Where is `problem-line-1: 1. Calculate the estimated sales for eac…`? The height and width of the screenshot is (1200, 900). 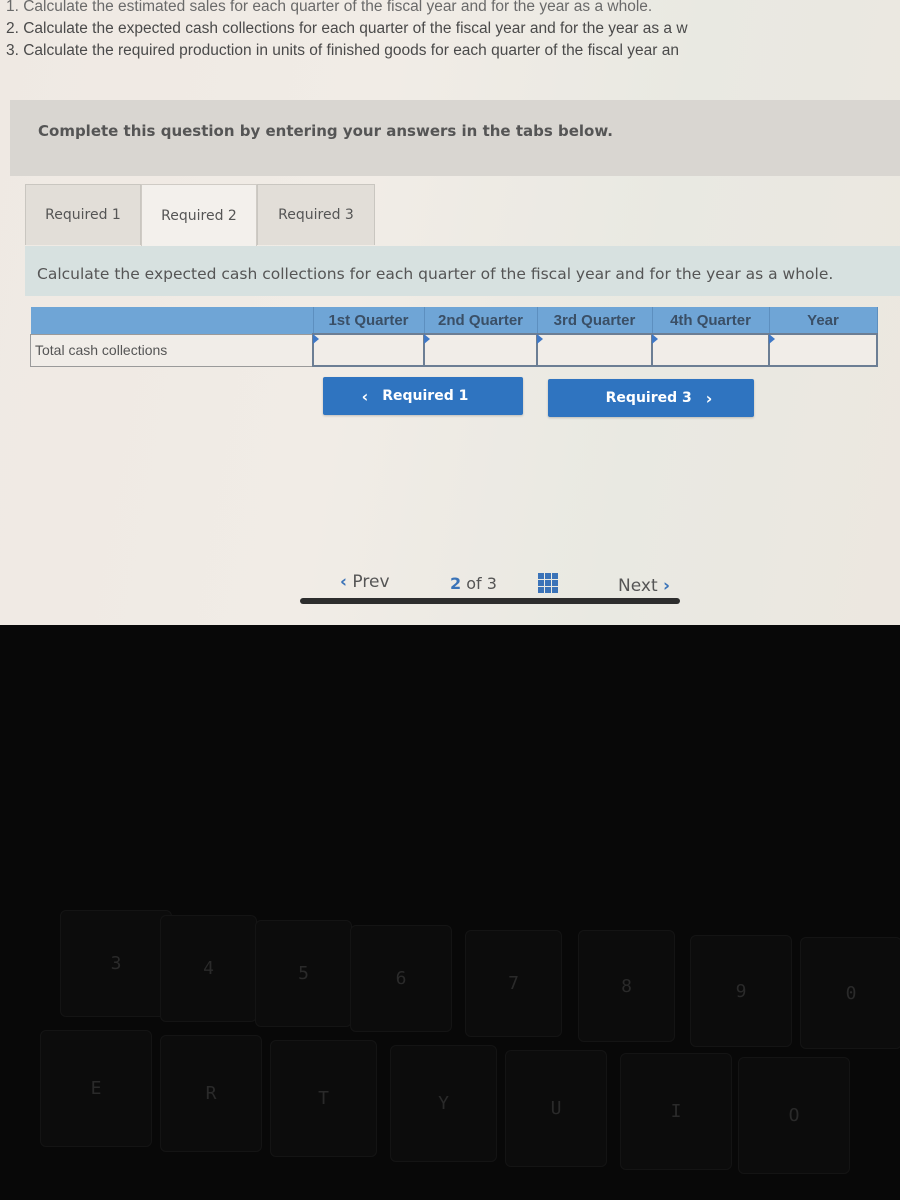 problem-line-1: 1. Calculate the estimated sales for eac… is located at coordinates (329, 7).